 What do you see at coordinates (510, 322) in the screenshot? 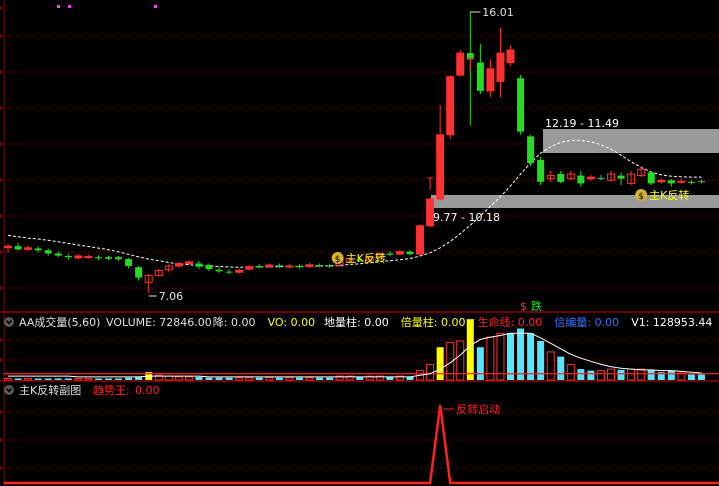
I see `volume-field: 生命线: 0.00` at bounding box center [510, 322].